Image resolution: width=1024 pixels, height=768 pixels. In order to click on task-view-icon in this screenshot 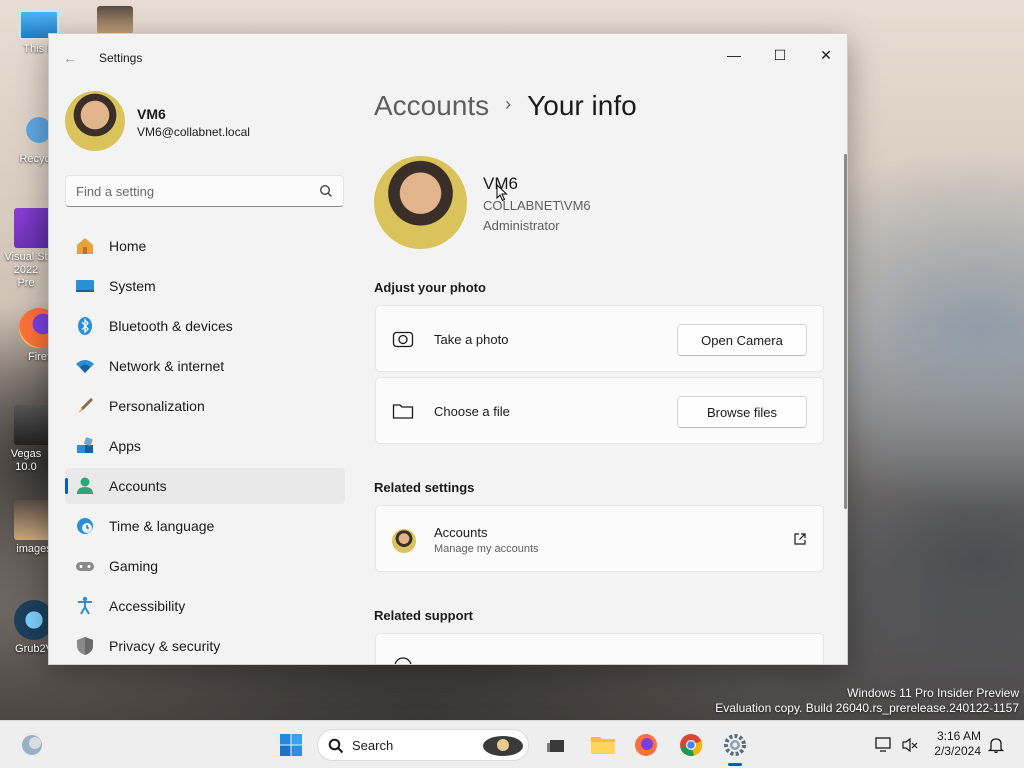, I will do `click(556, 745)`.